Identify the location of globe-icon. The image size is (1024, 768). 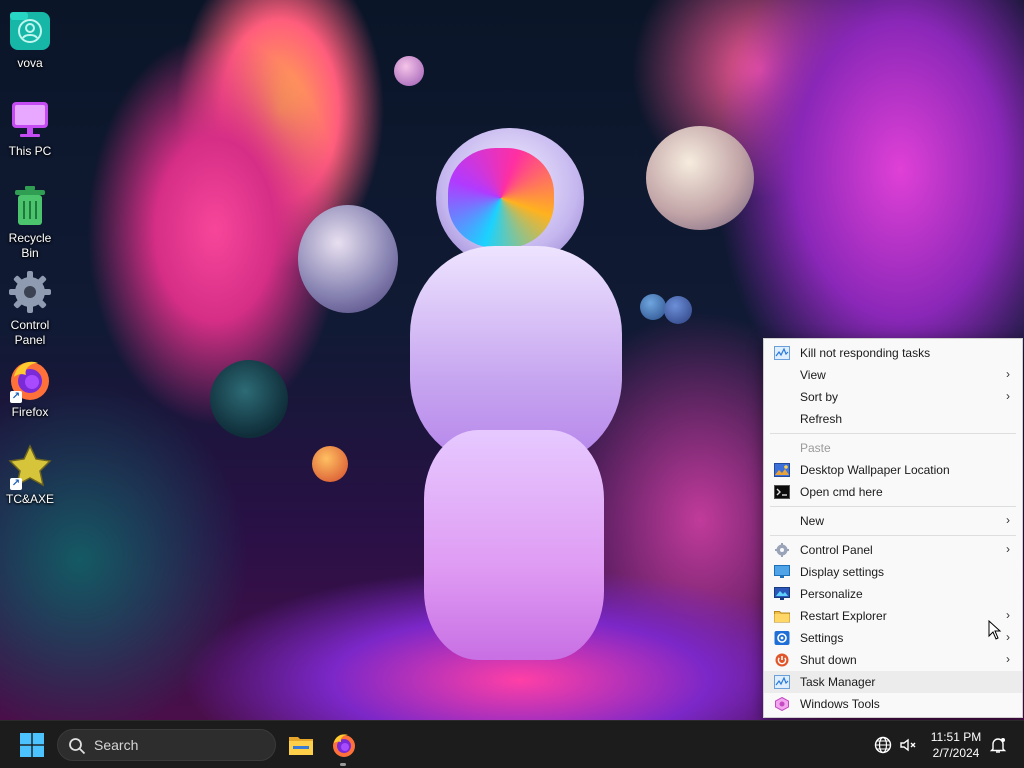
(883, 745).